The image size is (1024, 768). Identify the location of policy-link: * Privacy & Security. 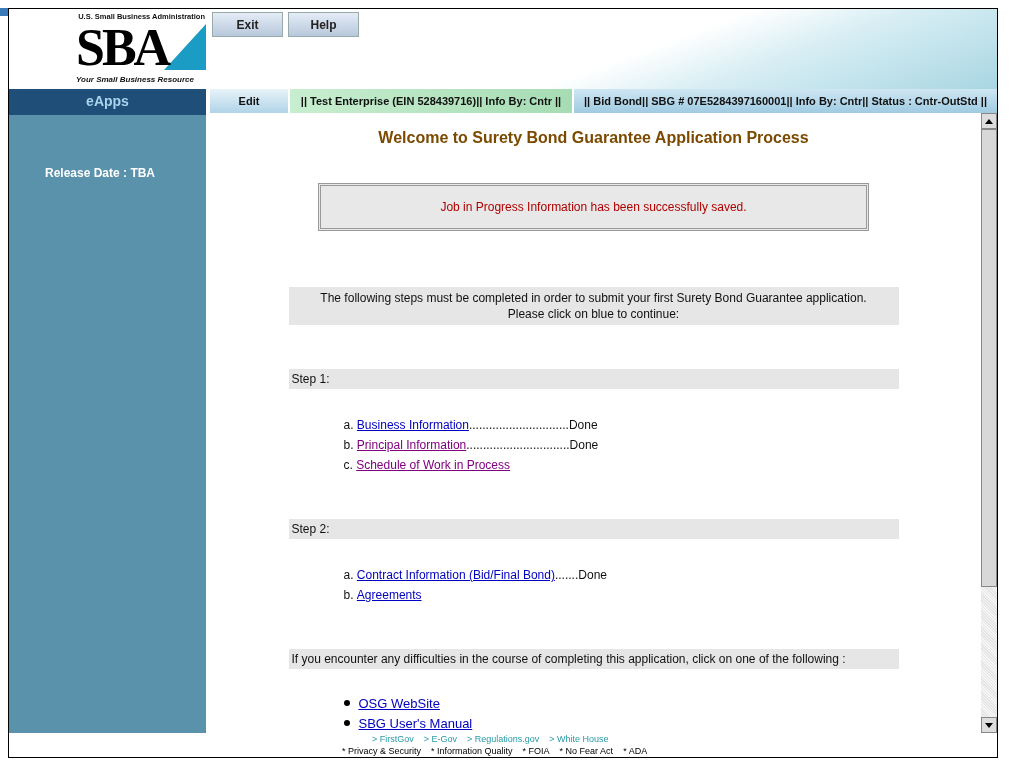
(382, 751).